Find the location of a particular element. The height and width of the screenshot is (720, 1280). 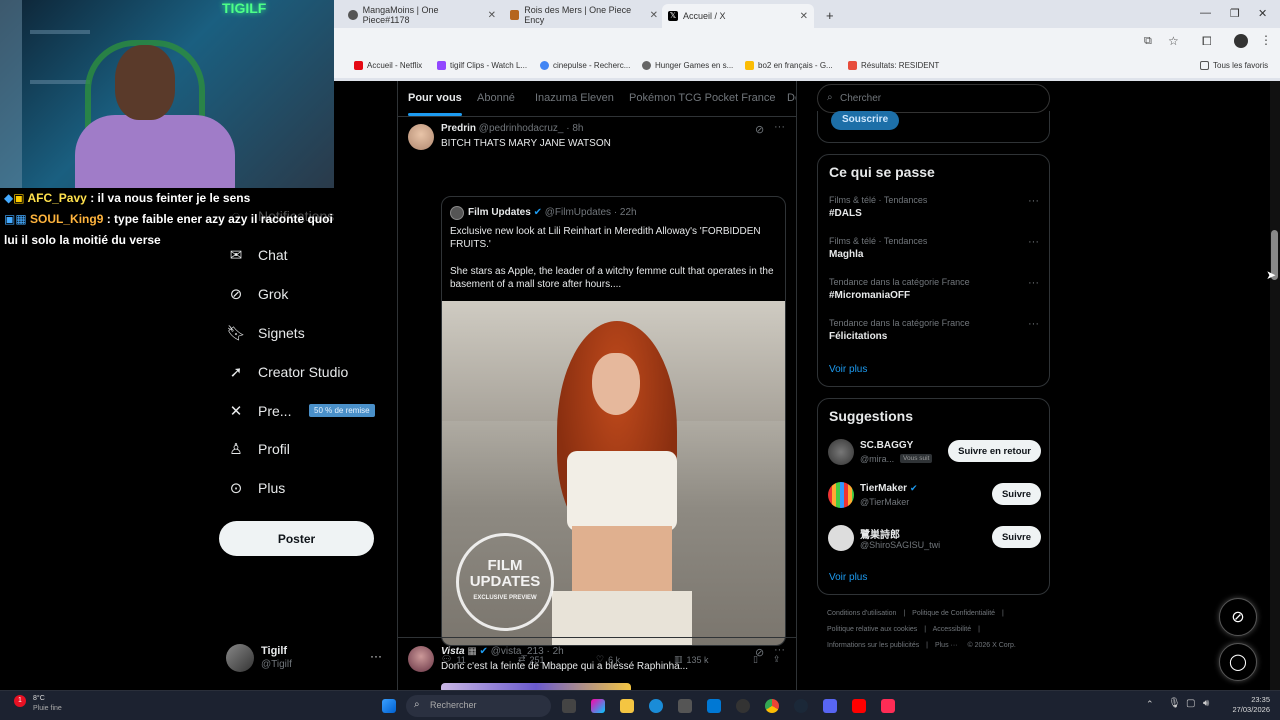

search-input: ⌕ Chercher is located at coordinates (933, 98).